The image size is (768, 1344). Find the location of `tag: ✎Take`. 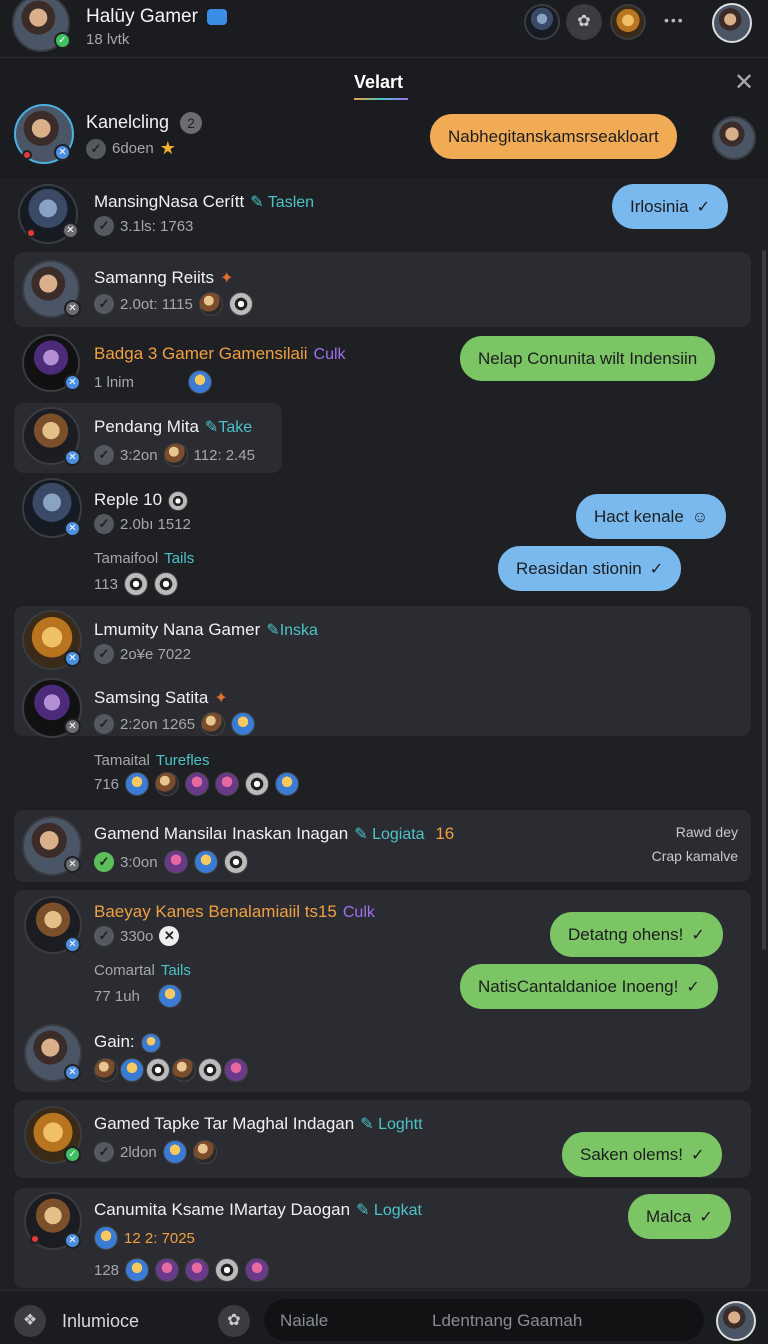

tag: ✎Take is located at coordinates (228, 427).